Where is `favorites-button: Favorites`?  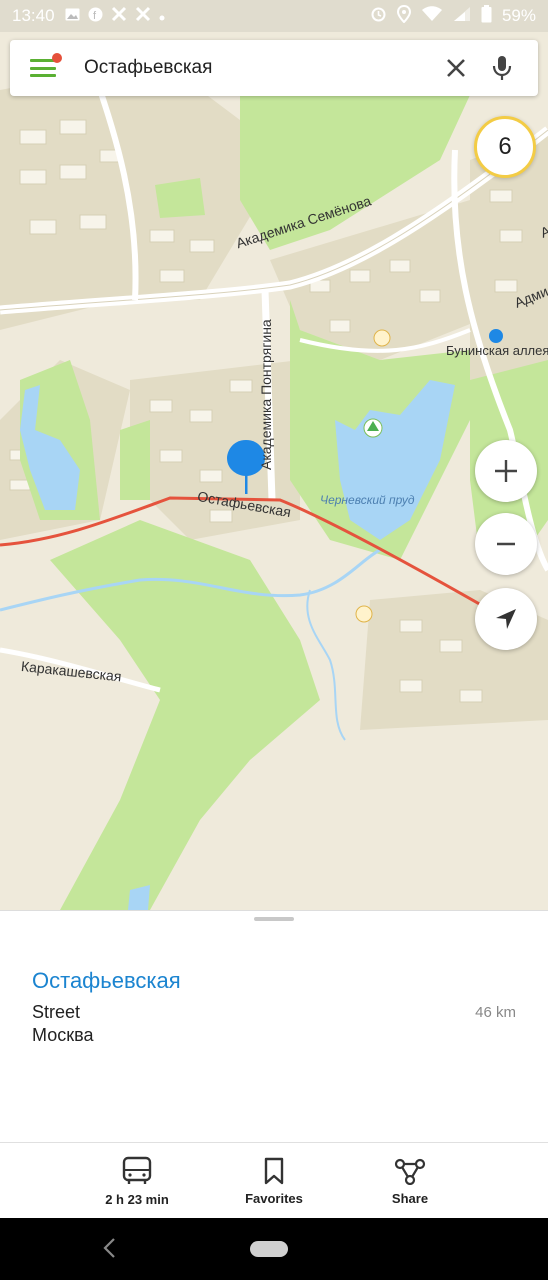
favorites-button: Favorites is located at coordinates (274, 1181).